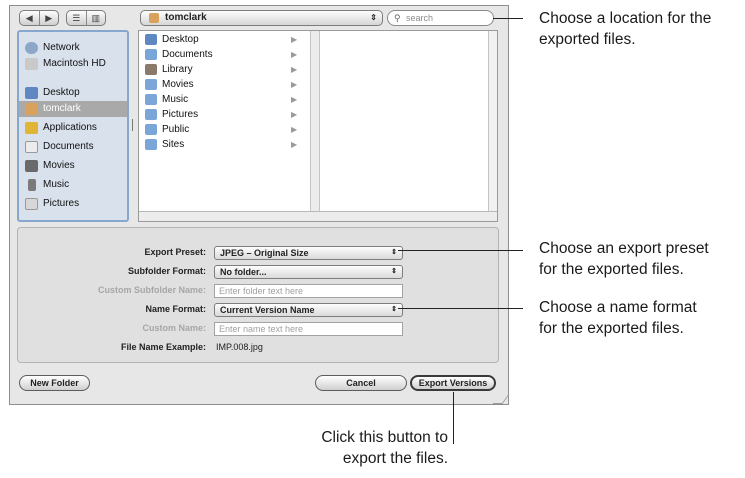  Describe the element at coordinates (308, 272) in the screenshot. I see `subfolder-format-popup: No folder... ⇕` at that location.